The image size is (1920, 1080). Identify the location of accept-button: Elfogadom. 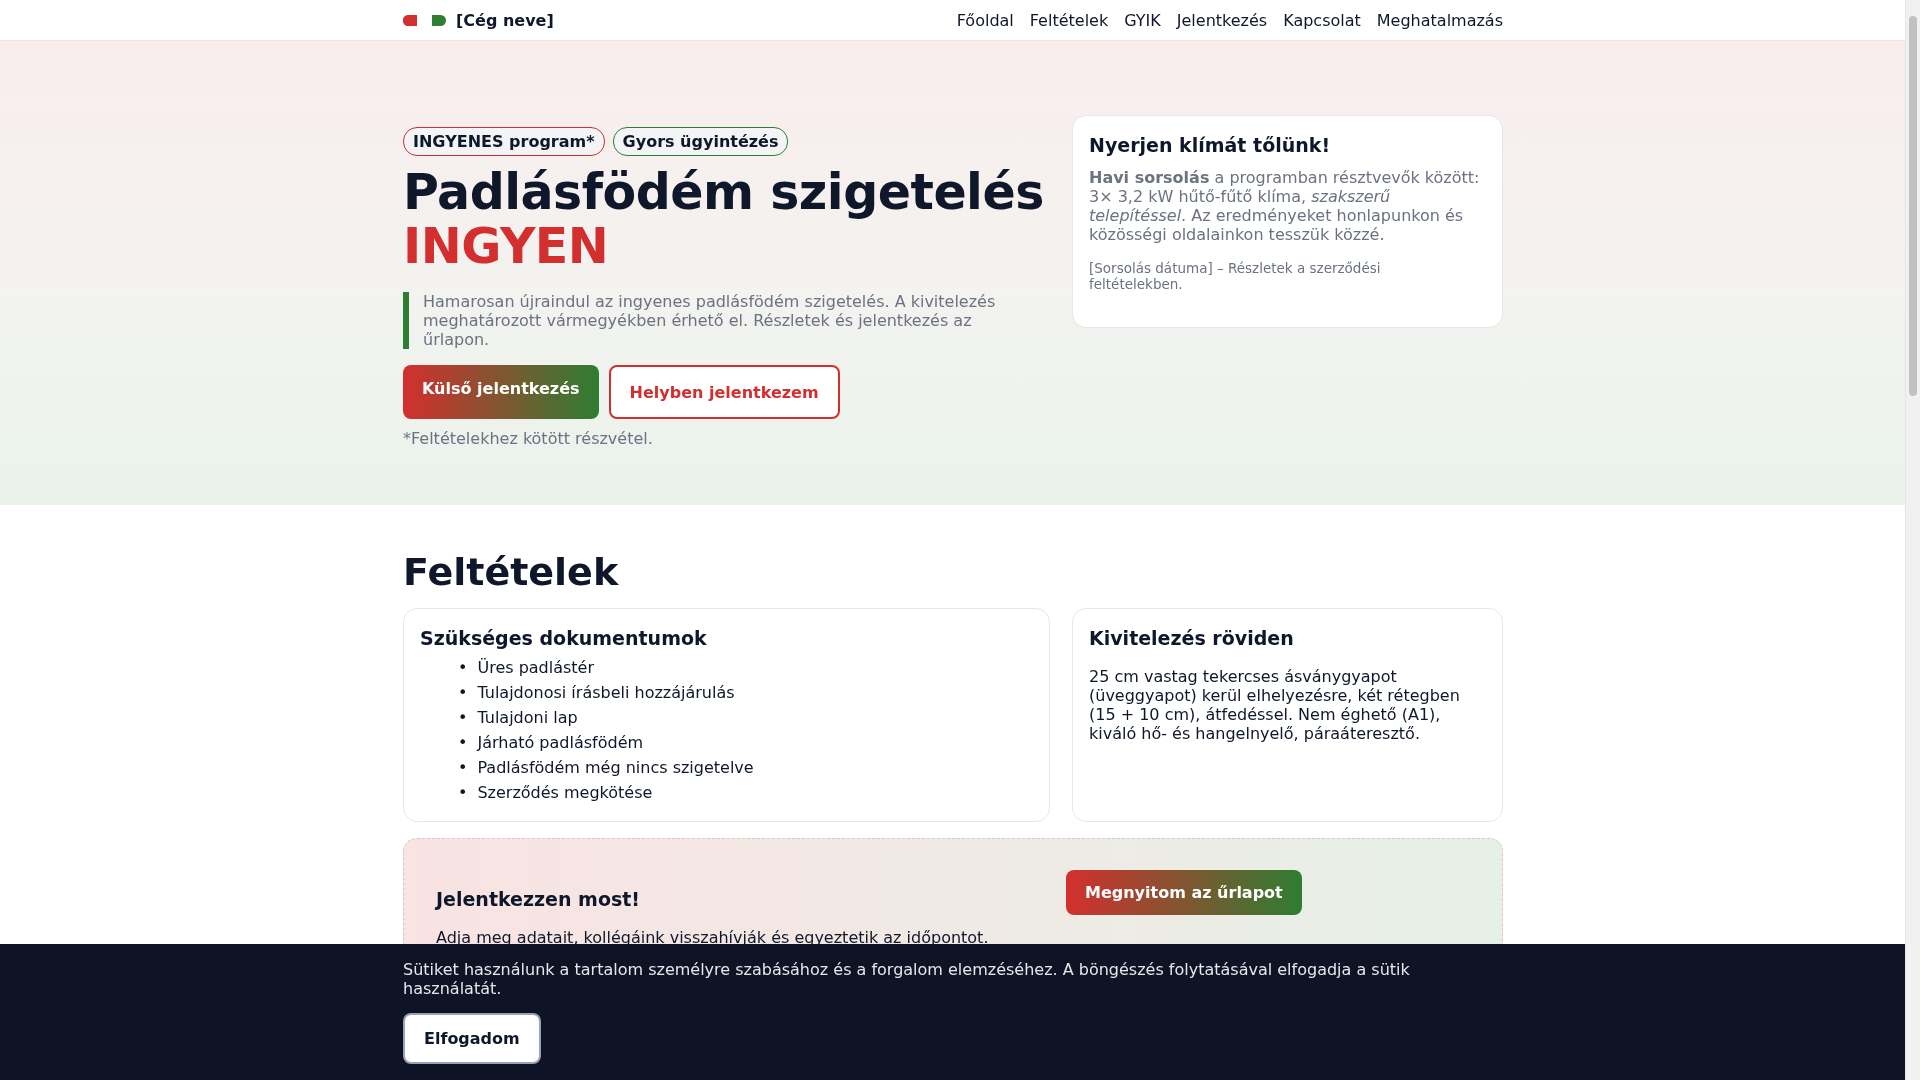
(472, 1038).